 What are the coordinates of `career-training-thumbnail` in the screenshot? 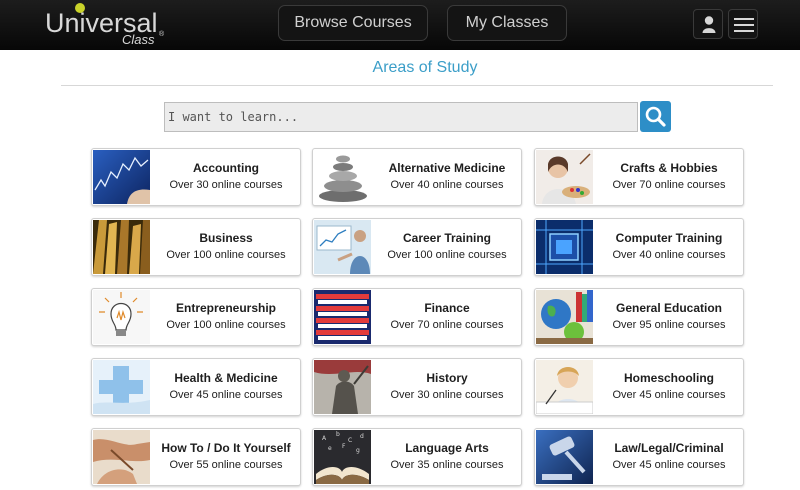 It's located at (342, 247).